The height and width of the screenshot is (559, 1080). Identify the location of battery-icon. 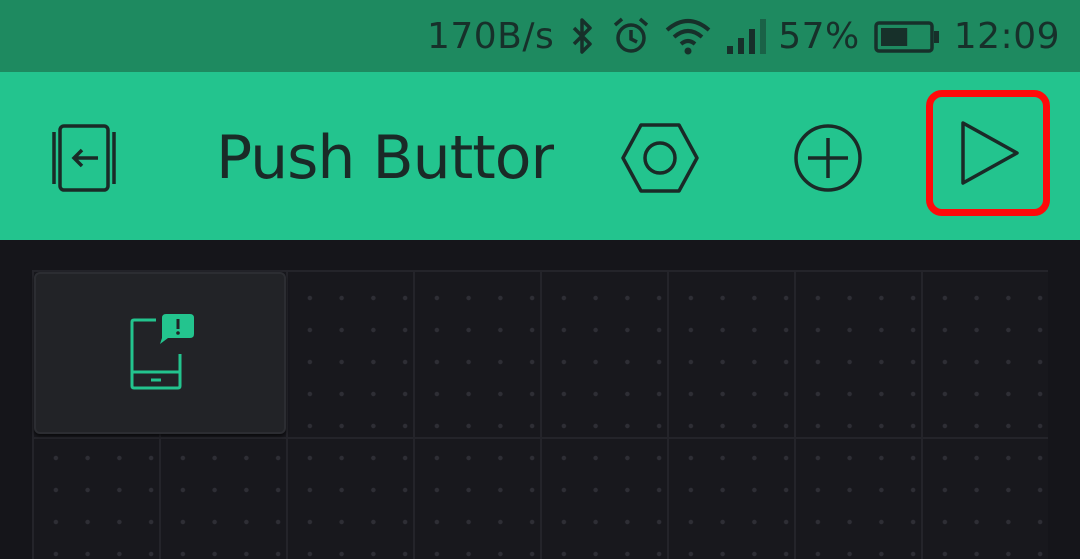
(907, 36).